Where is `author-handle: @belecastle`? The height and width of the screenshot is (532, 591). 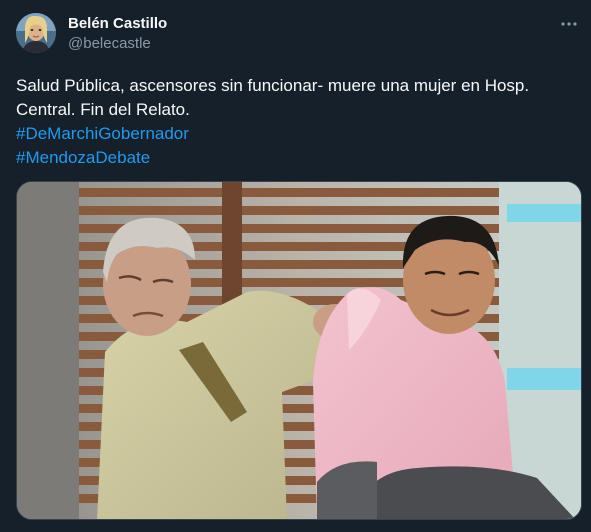 author-handle: @belecastle is located at coordinates (117, 44).